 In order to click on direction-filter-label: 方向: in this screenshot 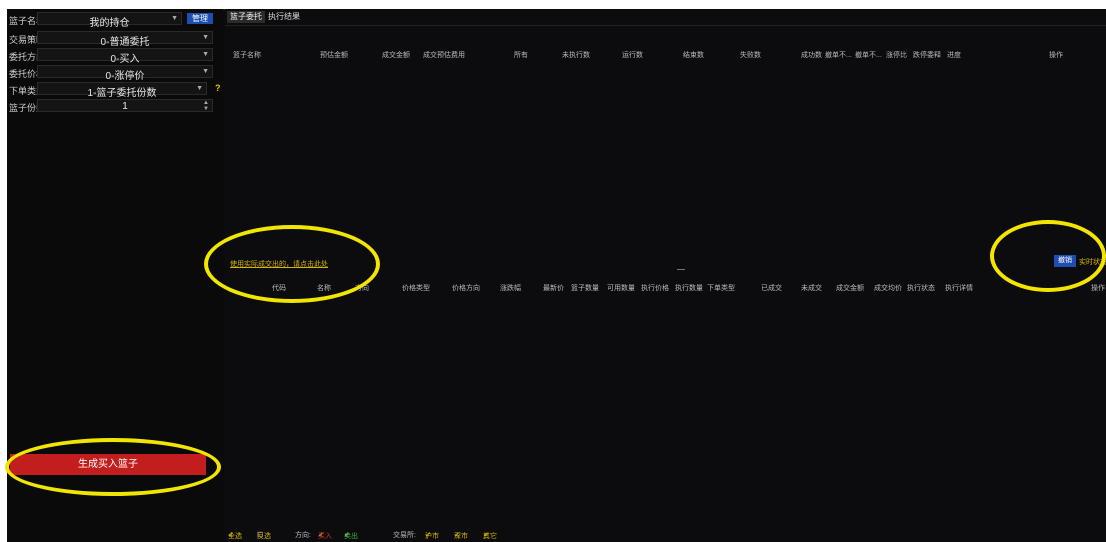, I will do `click(303, 535)`.